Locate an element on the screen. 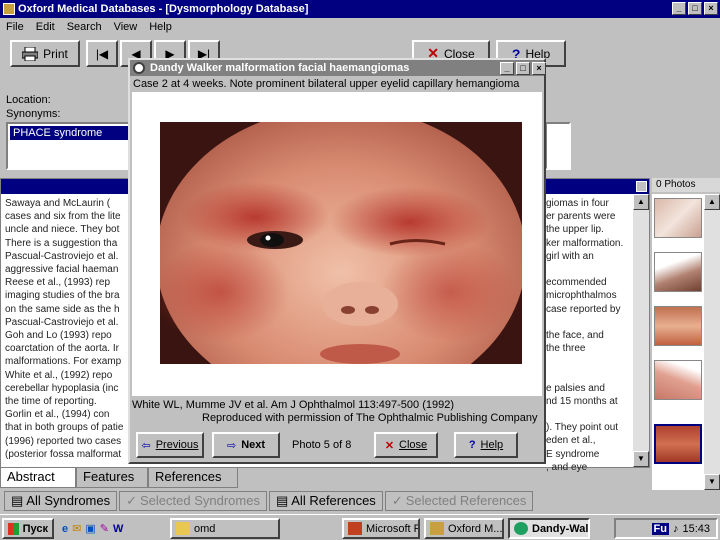 Image resolution: width=720 pixels, height=540 pixels. tab-references: References is located at coordinates (193, 478).